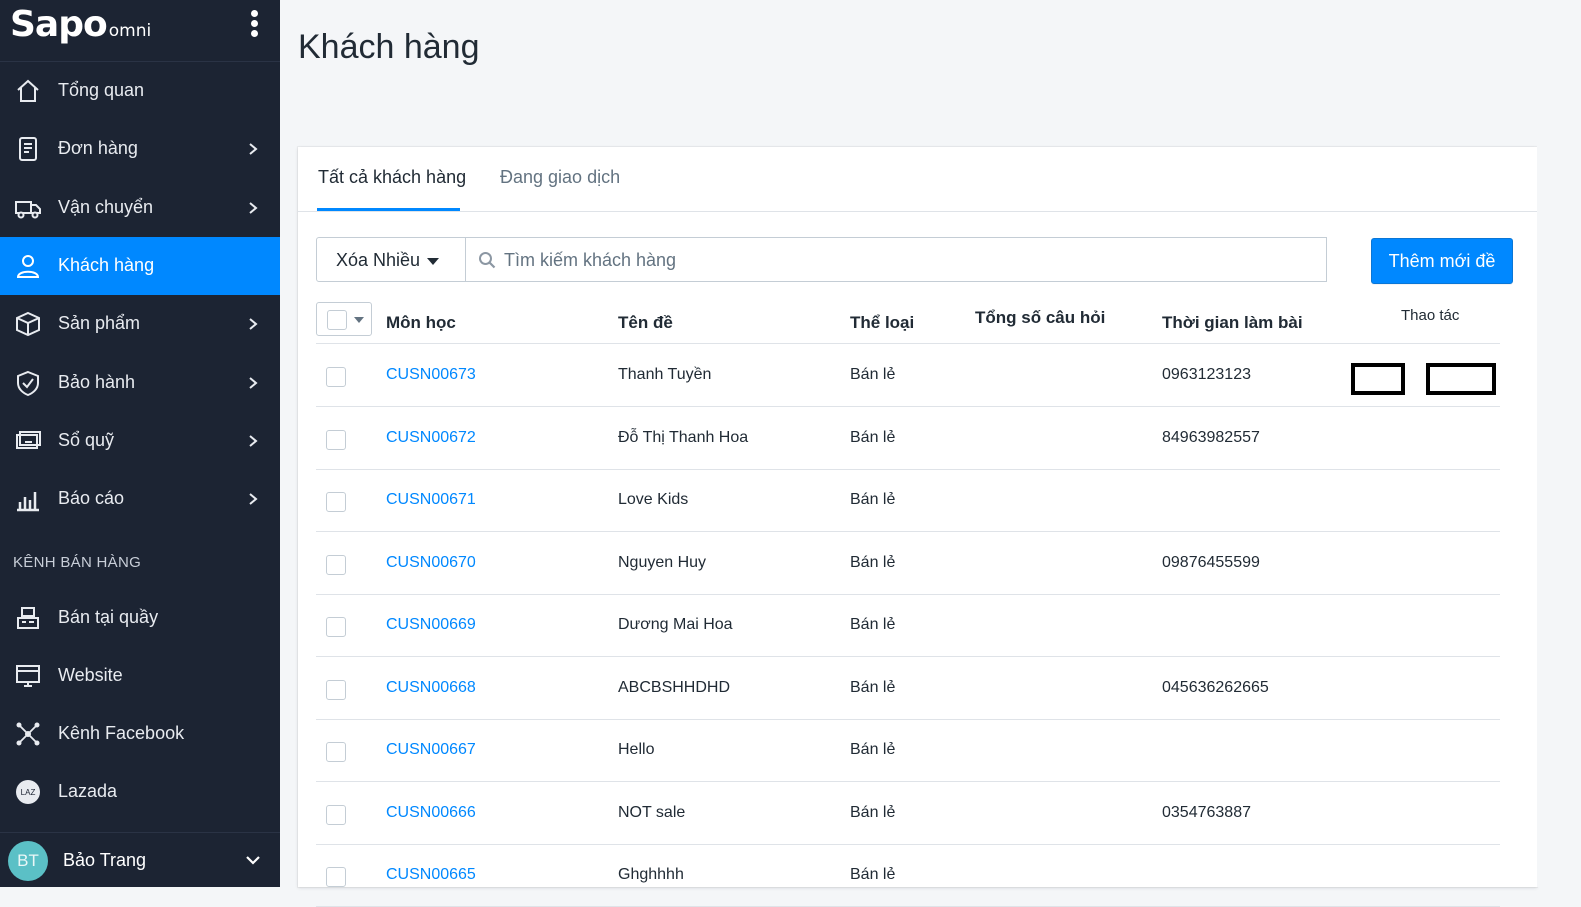 Image resolution: width=1581 pixels, height=907 pixels. I want to click on sidebar-item-7: Báo cáo, so click(140, 499).